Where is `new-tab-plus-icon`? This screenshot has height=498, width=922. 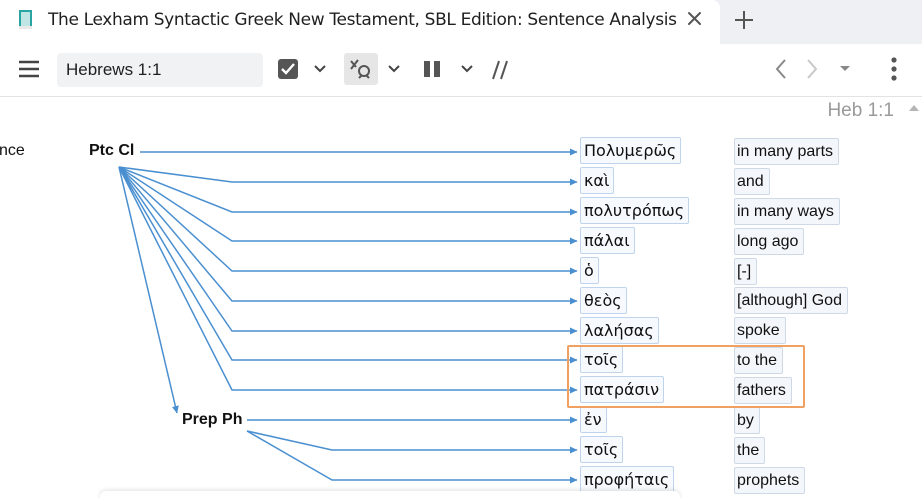 new-tab-plus-icon is located at coordinates (744, 20).